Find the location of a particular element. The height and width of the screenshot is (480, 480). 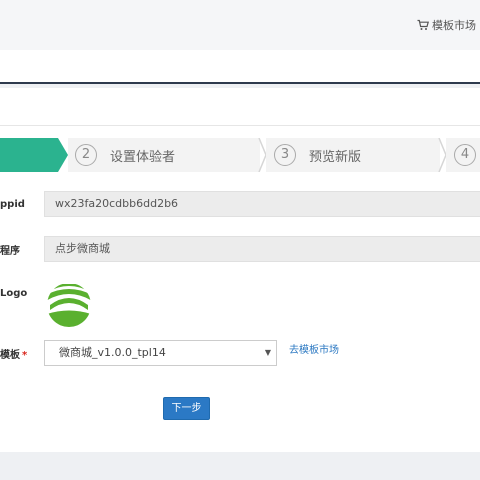

app-name-label: 程序 is located at coordinates (10, 251).